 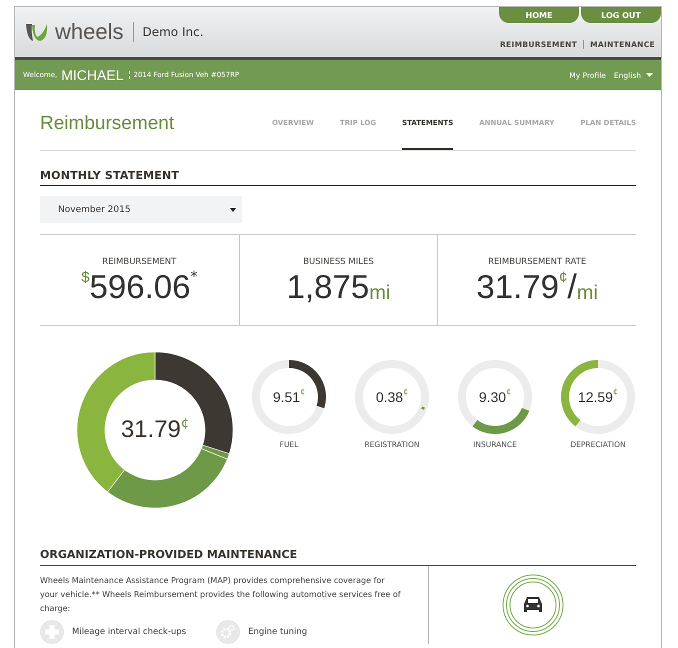 What do you see at coordinates (537, 262) in the screenshot?
I see `stat-label: REIMBURSEMENT RATE` at bounding box center [537, 262].